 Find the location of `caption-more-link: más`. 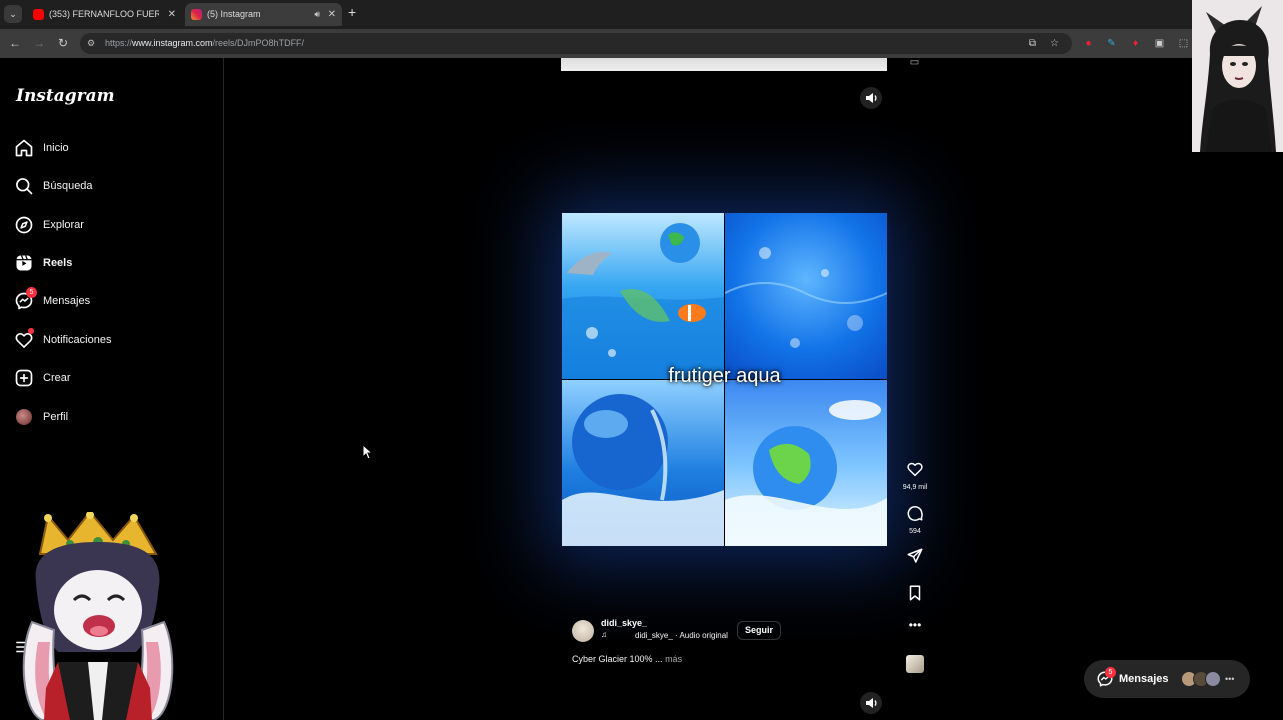

caption-more-link: más is located at coordinates (673, 659).